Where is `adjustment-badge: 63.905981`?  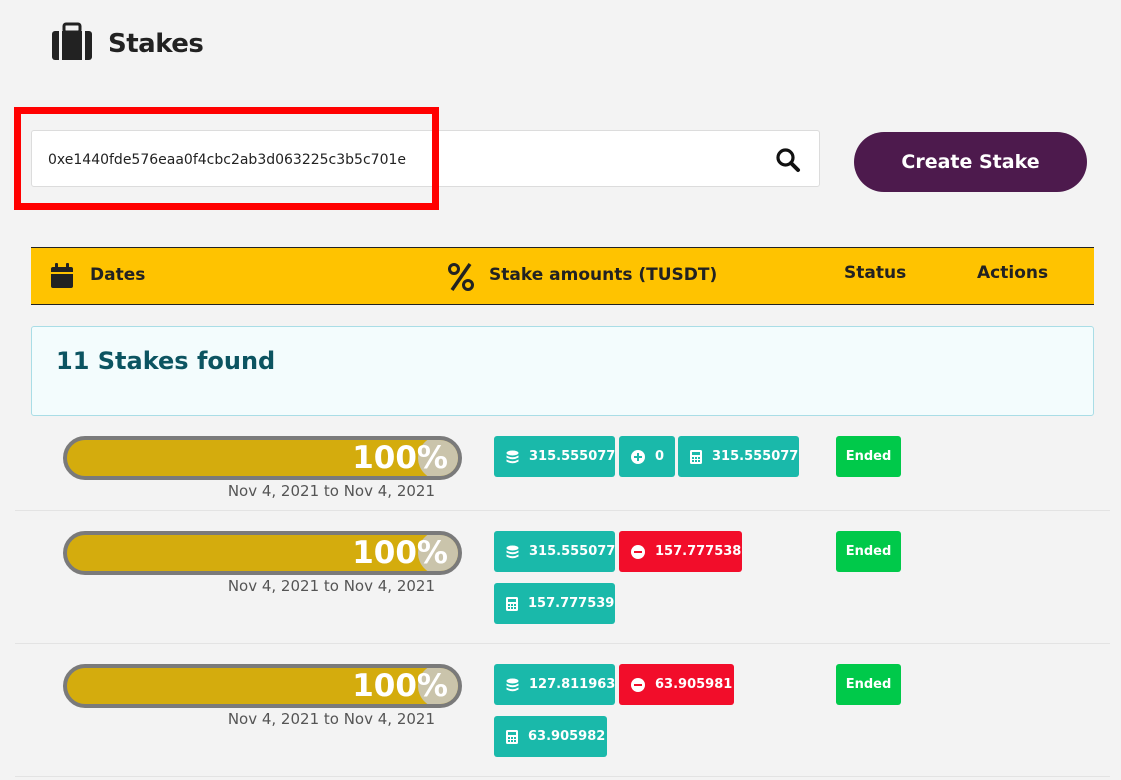
adjustment-badge: 63.905981 is located at coordinates (676, 684).